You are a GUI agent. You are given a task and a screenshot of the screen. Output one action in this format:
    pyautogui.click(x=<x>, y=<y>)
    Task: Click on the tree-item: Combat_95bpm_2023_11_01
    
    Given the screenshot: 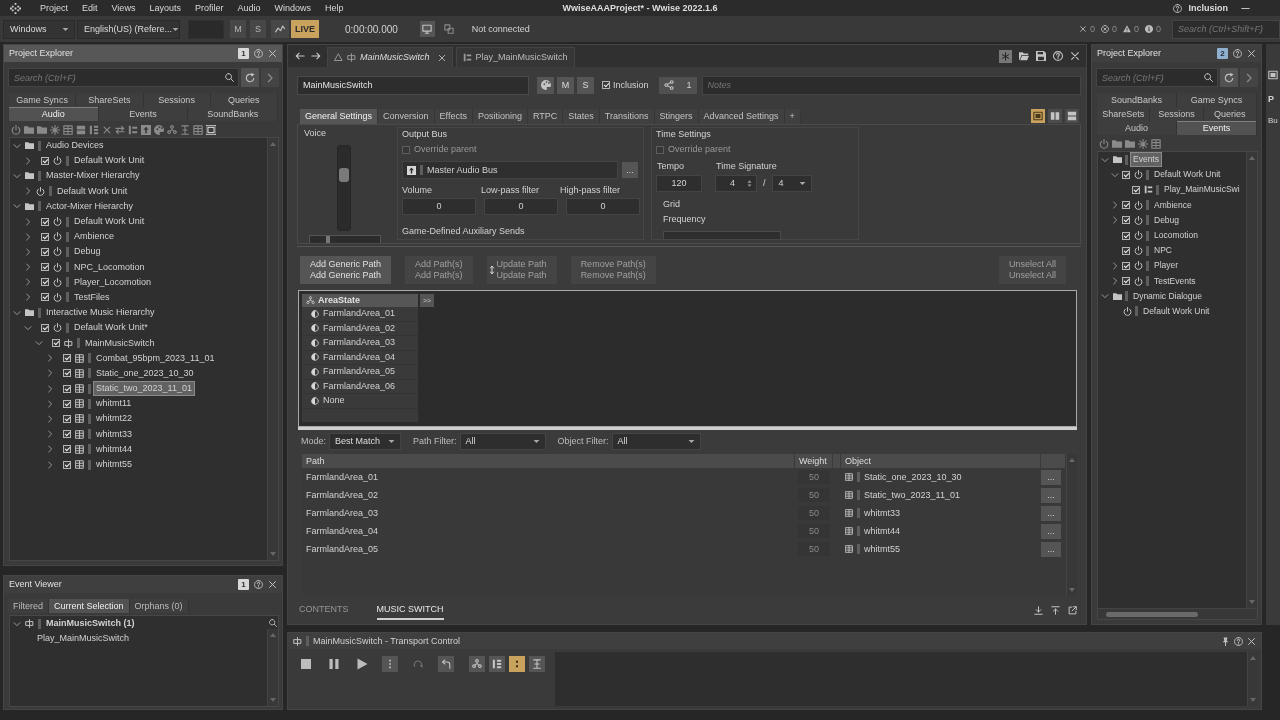 What is the action you would take?
    pyautogui.click(x=155, y=358)
    